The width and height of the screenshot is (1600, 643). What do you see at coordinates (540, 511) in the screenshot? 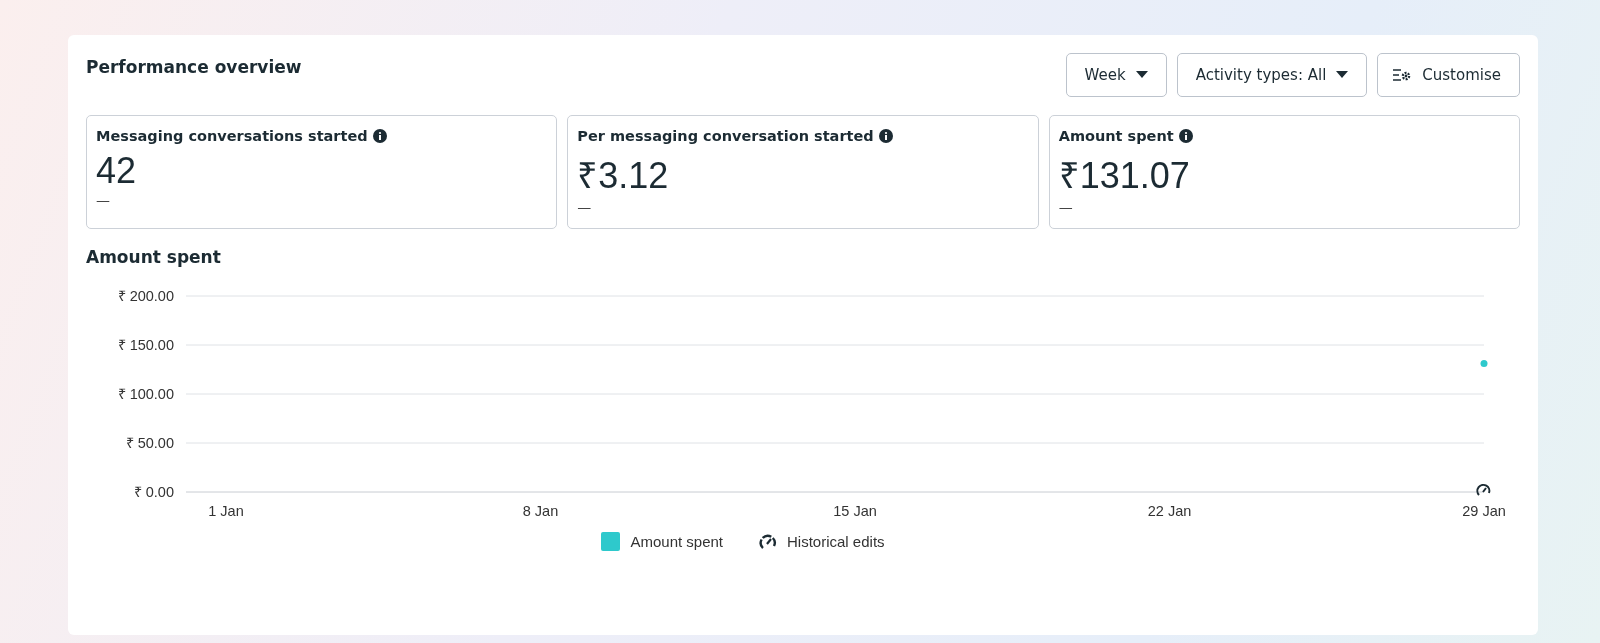
I see `axis-label: 8 Jan` at bounding box center [540, 511].